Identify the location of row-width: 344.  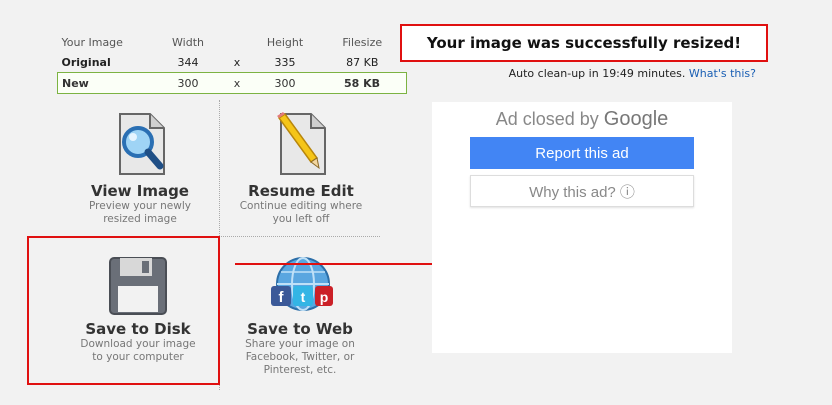
(188, 62).